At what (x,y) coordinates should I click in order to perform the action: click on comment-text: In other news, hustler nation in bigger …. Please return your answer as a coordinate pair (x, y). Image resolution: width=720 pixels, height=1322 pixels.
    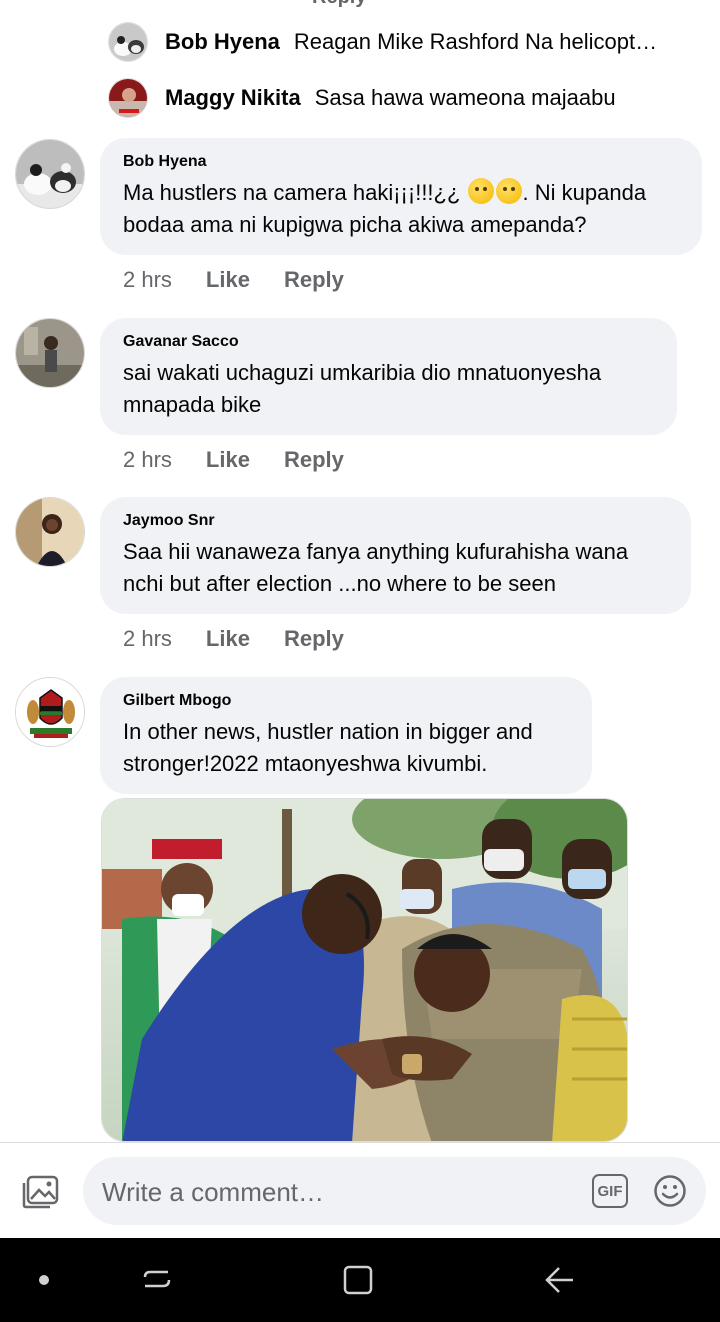
    Looking at the image, I should click on (328, 747).